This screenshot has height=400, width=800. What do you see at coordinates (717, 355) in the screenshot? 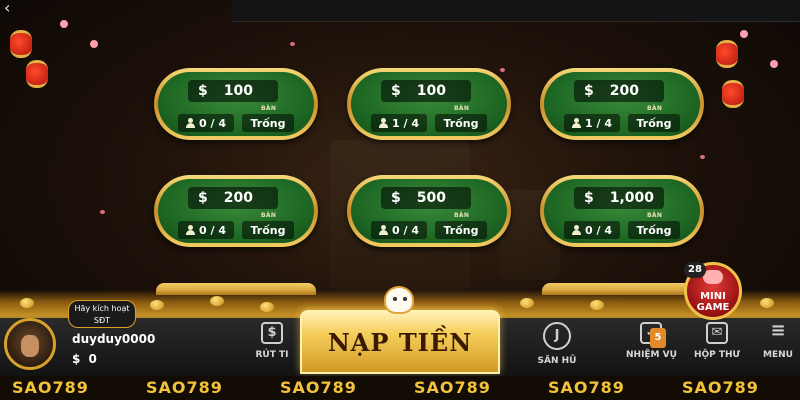
I see `mail-label: HỘP THƯ` at bounding box center [717, 355].